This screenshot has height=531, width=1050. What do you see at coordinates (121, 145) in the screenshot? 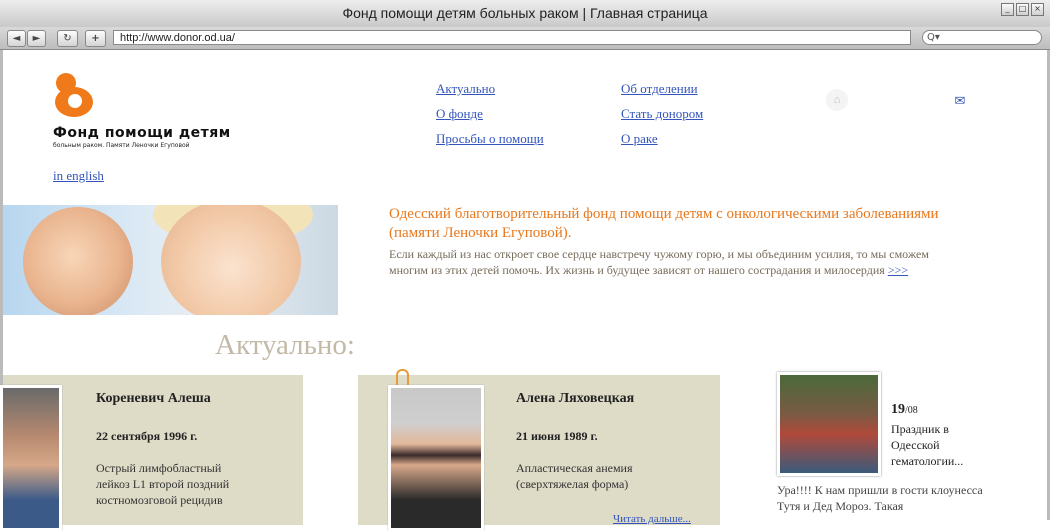
I see `logo-subtitle: больным раком. Памяти Леночки Егуповой` at bounding box center [121, 145].